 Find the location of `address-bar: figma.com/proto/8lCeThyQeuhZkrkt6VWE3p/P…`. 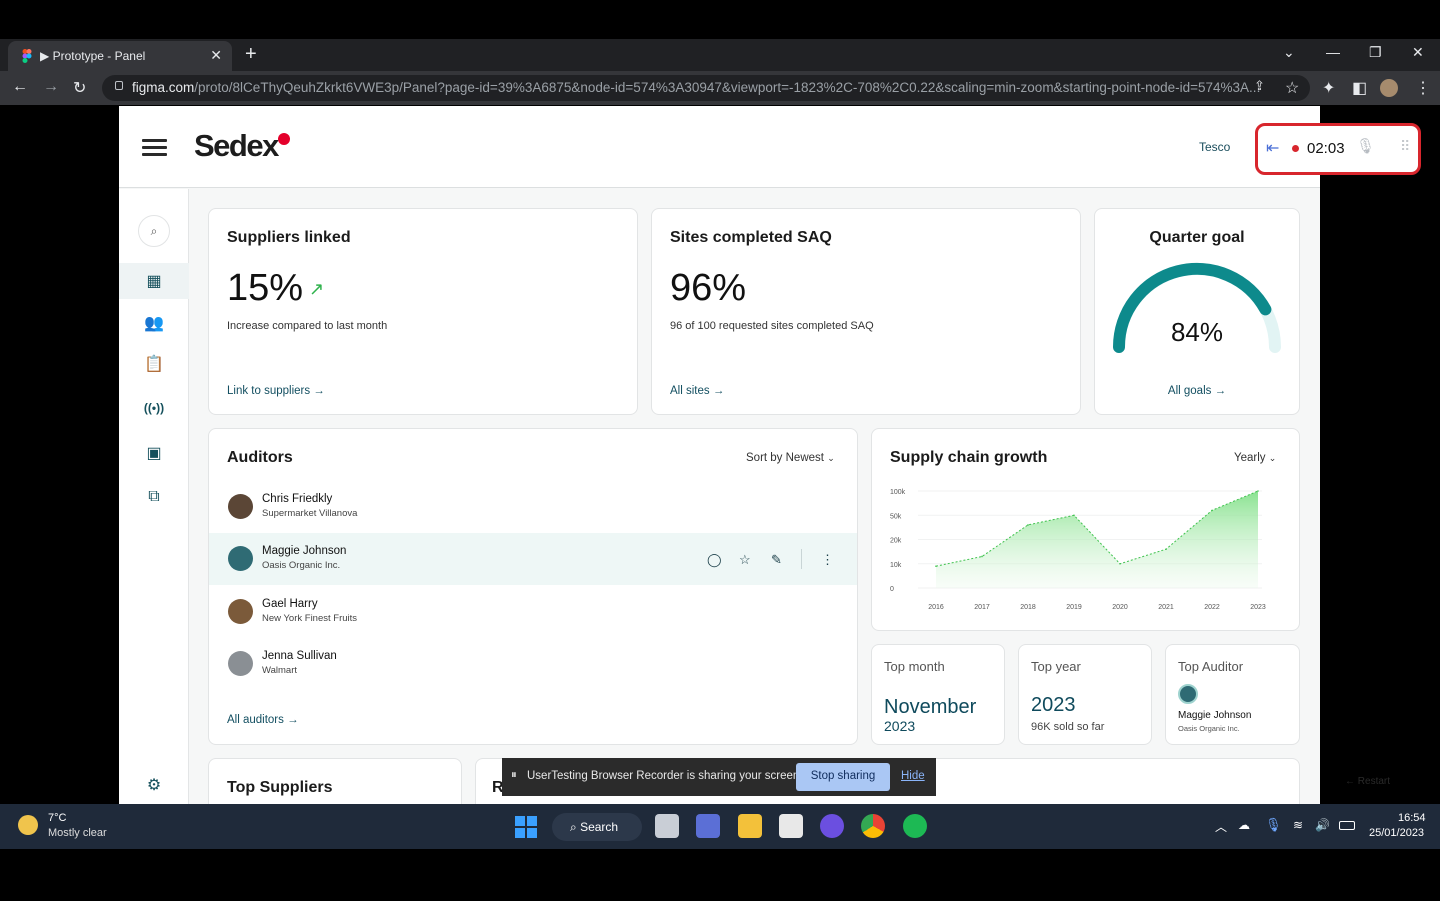

address-bar: figma.com/proto/8lCeThyQeuhZkrkt6VWE3p/P… is located at coordinates (706, 88).